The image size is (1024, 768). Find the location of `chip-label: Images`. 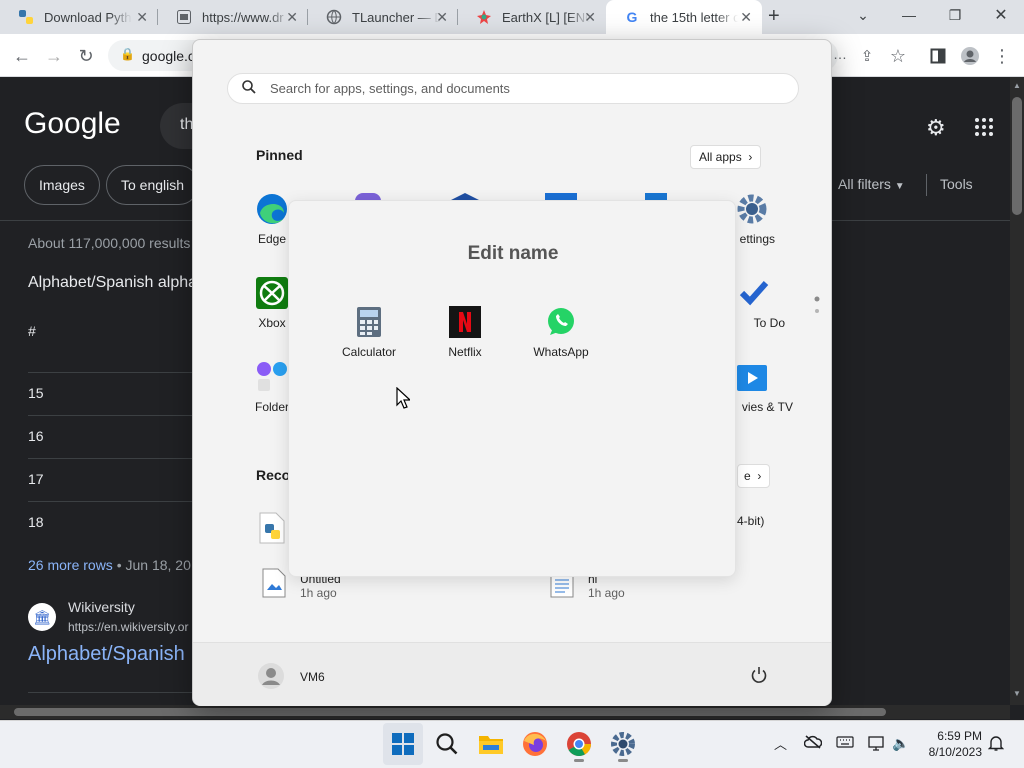

chip-label: Images is located at coordinates (62, 185).